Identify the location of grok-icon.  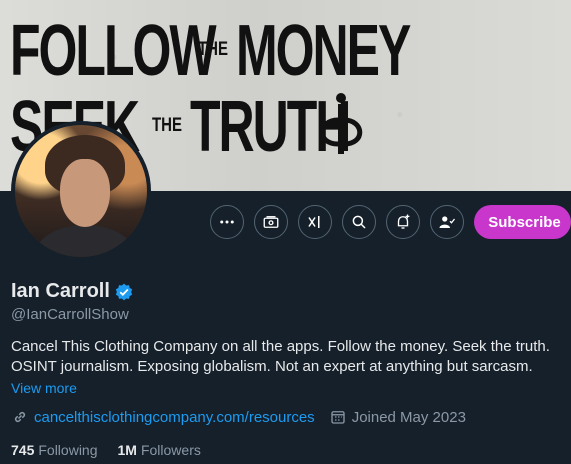
(314, 222).